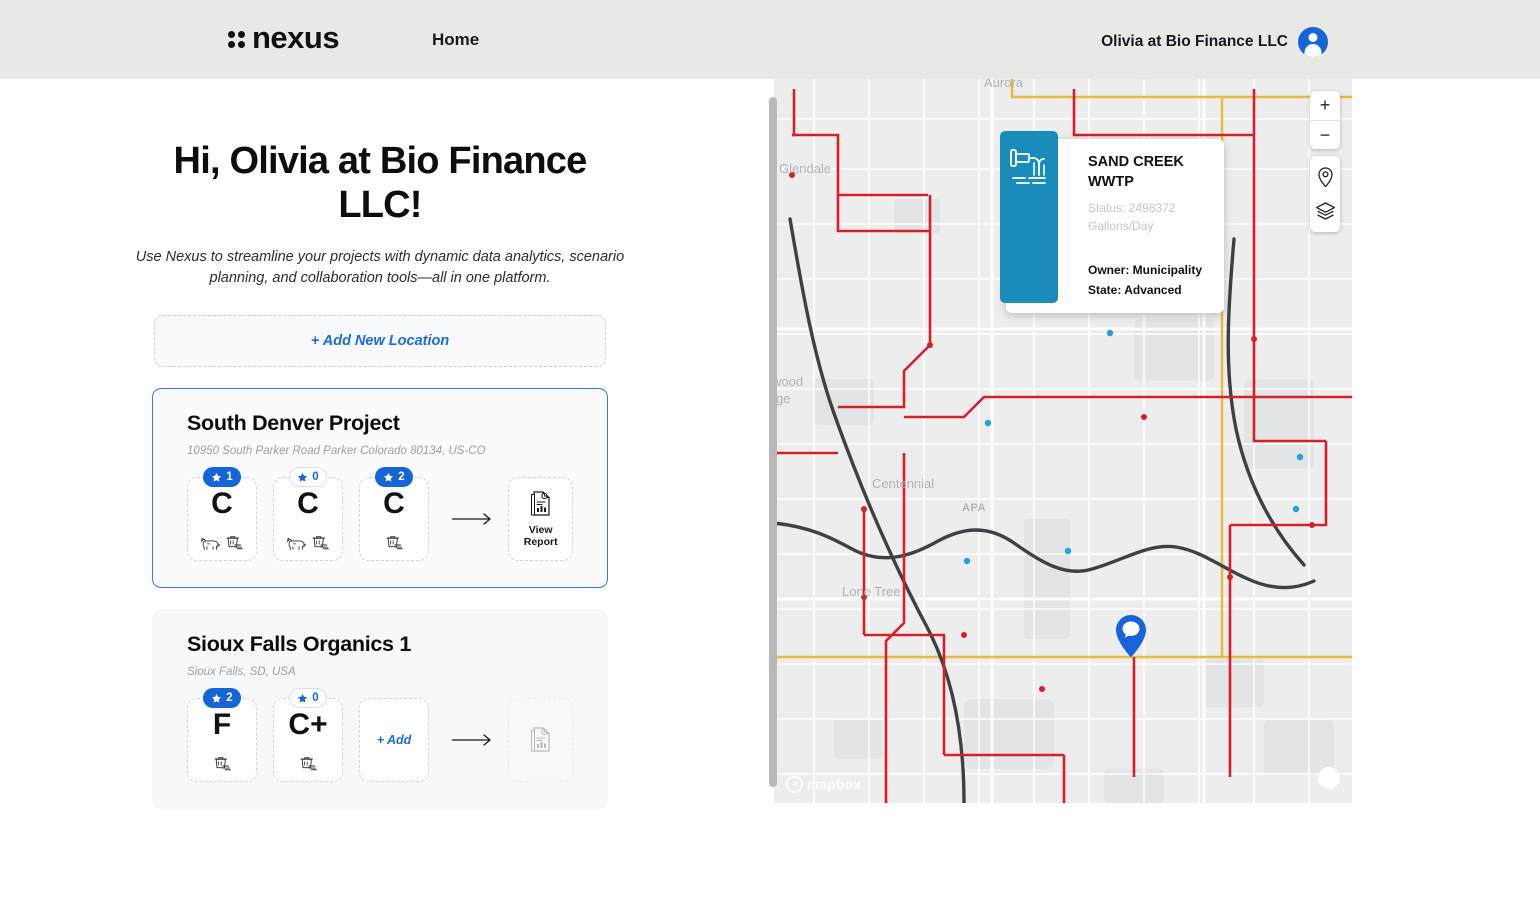  I want to click on map-zoom-in-button: +, so click(1325, 105).